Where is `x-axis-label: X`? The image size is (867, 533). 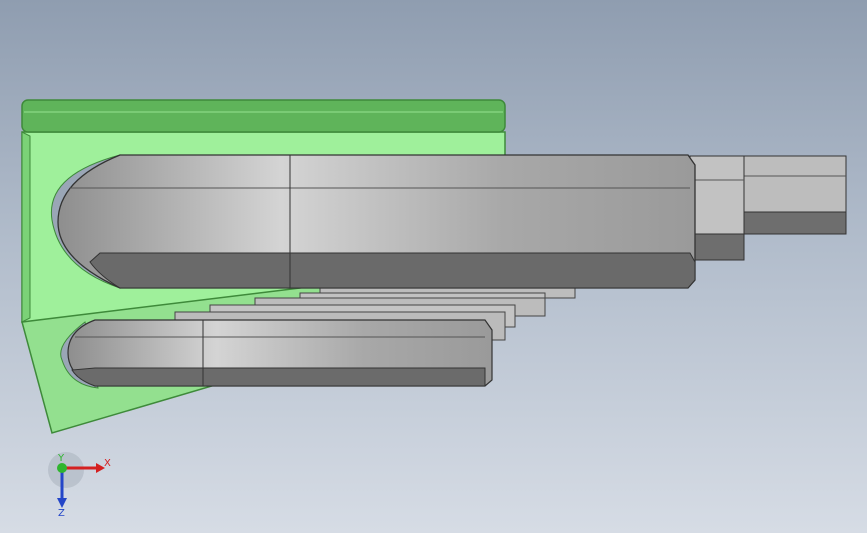
x-axis-label: X is located at coordinates (107, 463).